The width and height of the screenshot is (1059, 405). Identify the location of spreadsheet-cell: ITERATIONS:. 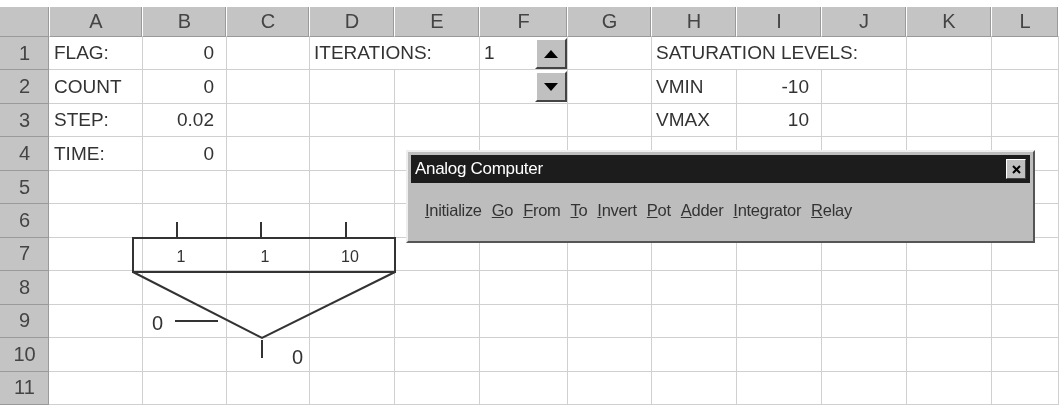
(395, 54).